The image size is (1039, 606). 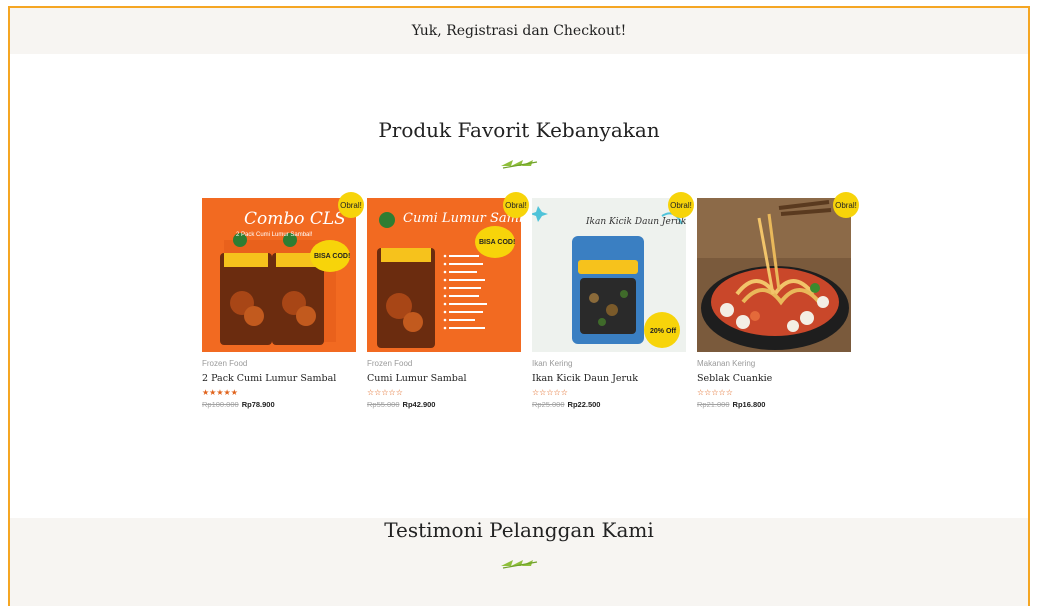 What do you see at coordinates (220, 404) in the screenshot?
I see `old-price: Rp100.000` at bounding box center [220, 404].